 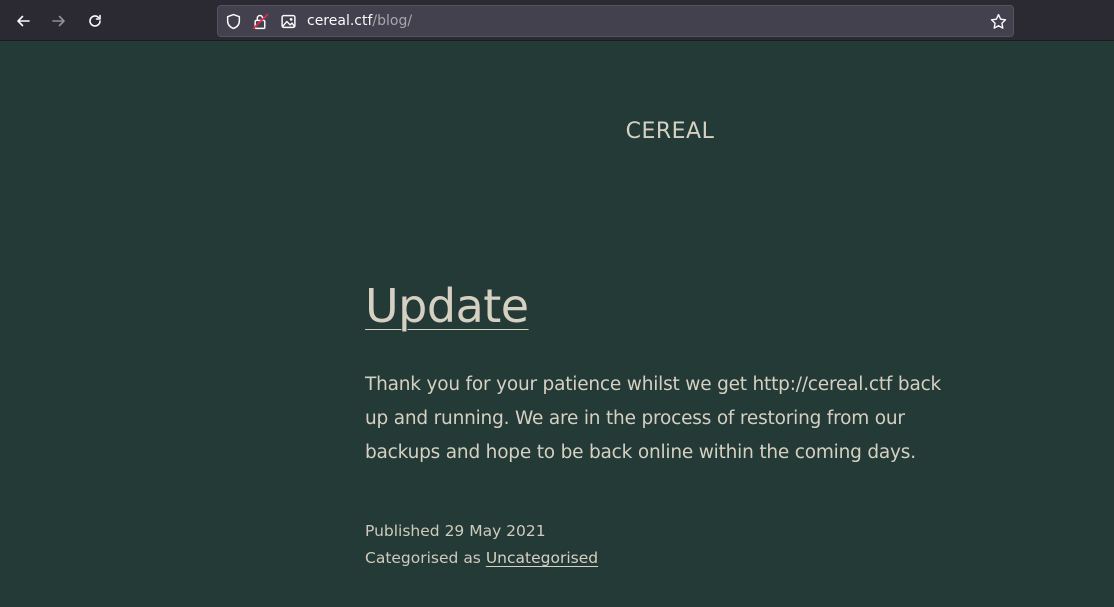 What do you see at coordinates (615, 21) in the screenshot?
I see `url-bar: cereal.ctf/blog/` at bounding box center [615, 21].